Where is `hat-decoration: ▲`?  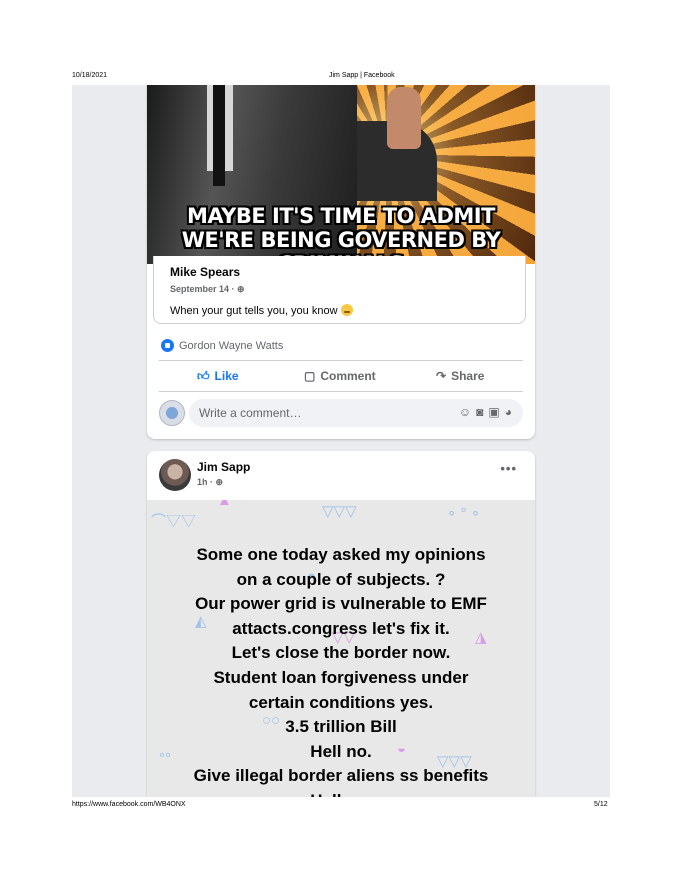
hat-decoration: ▲ is located at coordinates (224, 504).